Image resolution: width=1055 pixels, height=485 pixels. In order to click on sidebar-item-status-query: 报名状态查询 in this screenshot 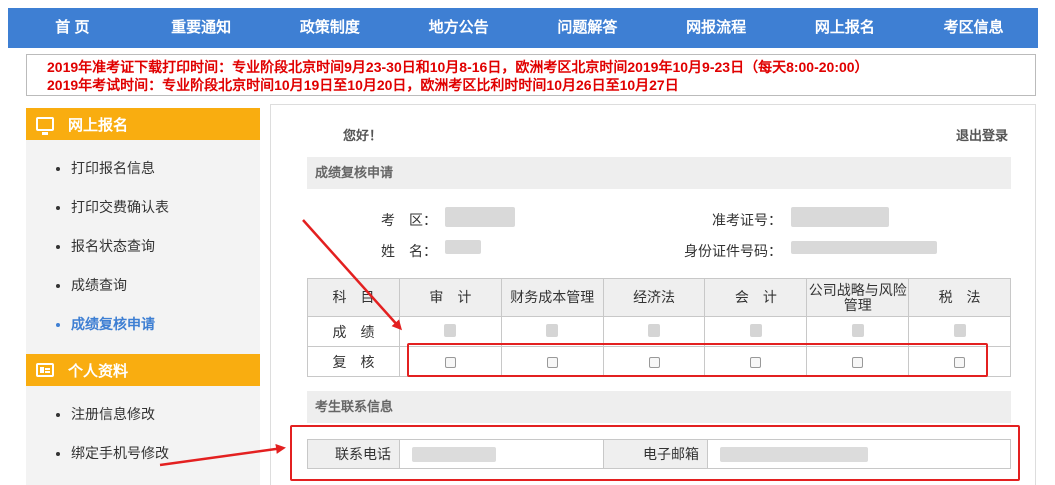, I will do `click(158, 246)`.